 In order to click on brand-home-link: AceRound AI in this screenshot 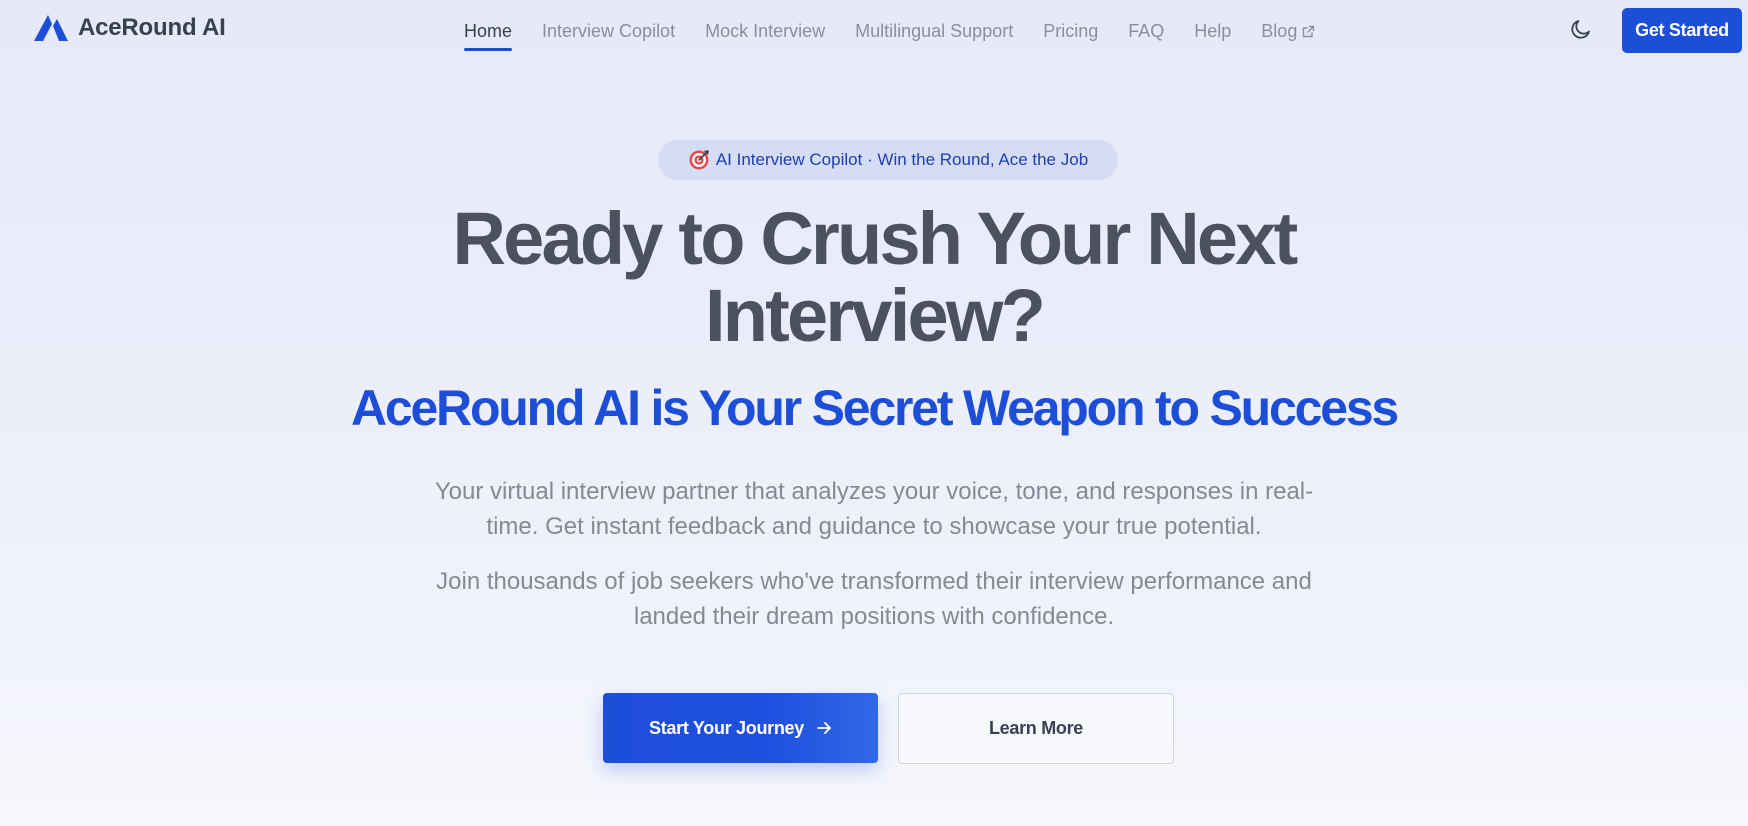, I will do `click(130, 28)`.